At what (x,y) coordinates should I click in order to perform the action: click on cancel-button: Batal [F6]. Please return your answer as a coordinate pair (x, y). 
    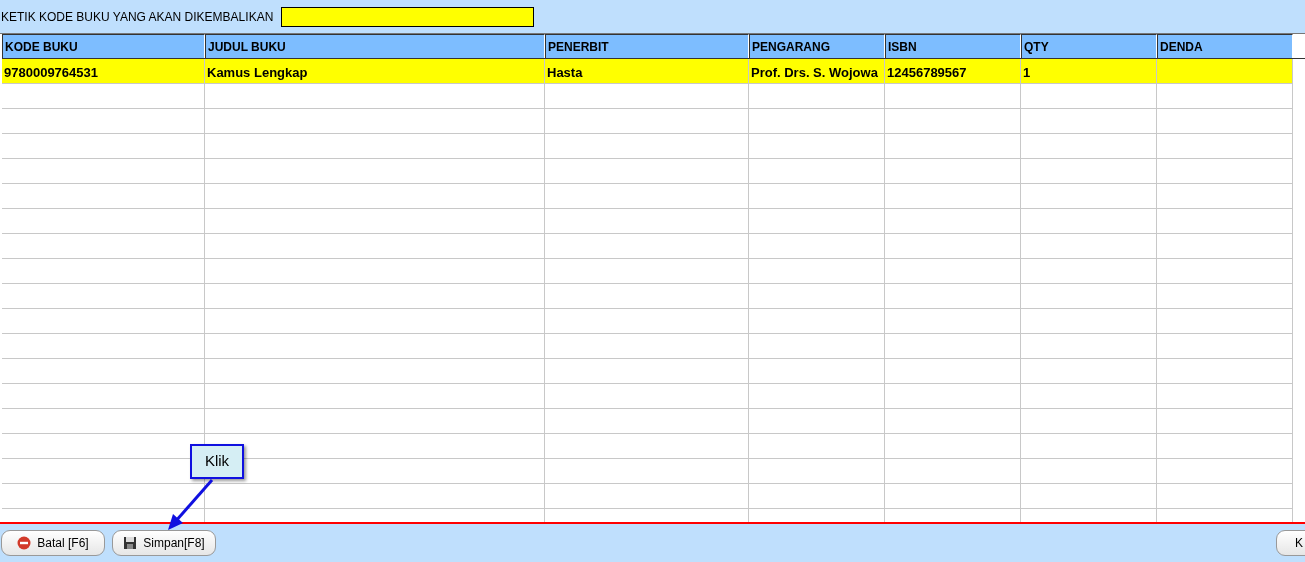
    Looking at the image, I should click on (53, 543).